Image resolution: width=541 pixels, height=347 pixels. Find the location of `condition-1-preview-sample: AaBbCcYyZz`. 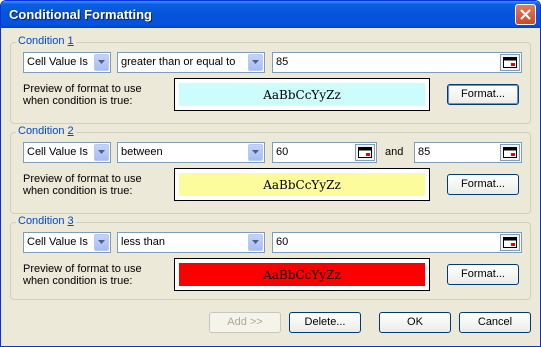

condition-1-preview-sample: AaBbCcYyZz is located at coordinates (302, 94).